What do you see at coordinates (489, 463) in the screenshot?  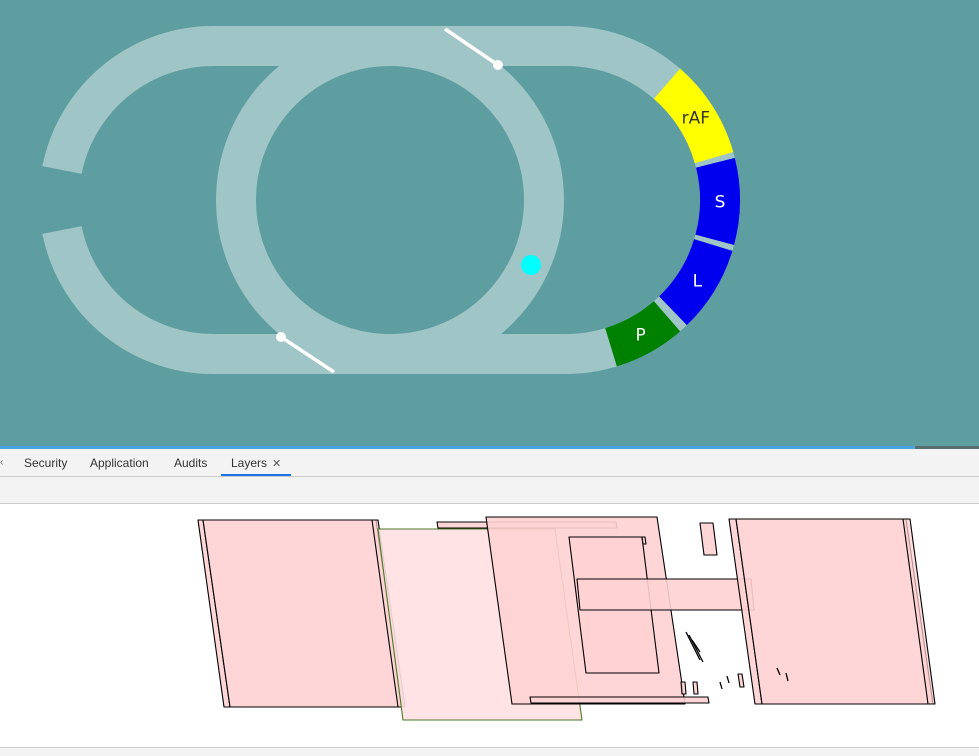 I see `devtools-tabbar: ‹ Security Application Audits Layers ✕` at bounding box center [489, 463].